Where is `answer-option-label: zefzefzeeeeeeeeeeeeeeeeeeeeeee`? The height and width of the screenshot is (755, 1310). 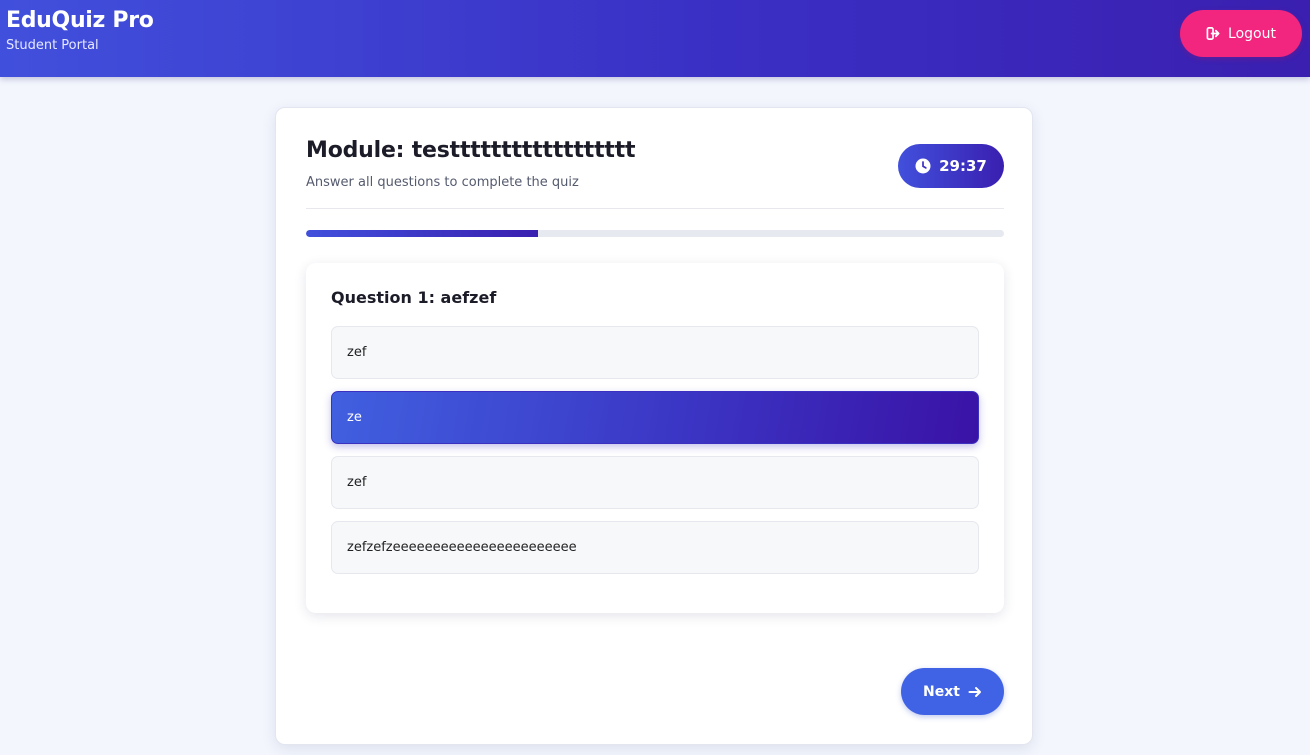
answer-option-label: zefzefzeeeeeeeeeeeeeeeeeeeeeee is located at coordinates (462, 547).